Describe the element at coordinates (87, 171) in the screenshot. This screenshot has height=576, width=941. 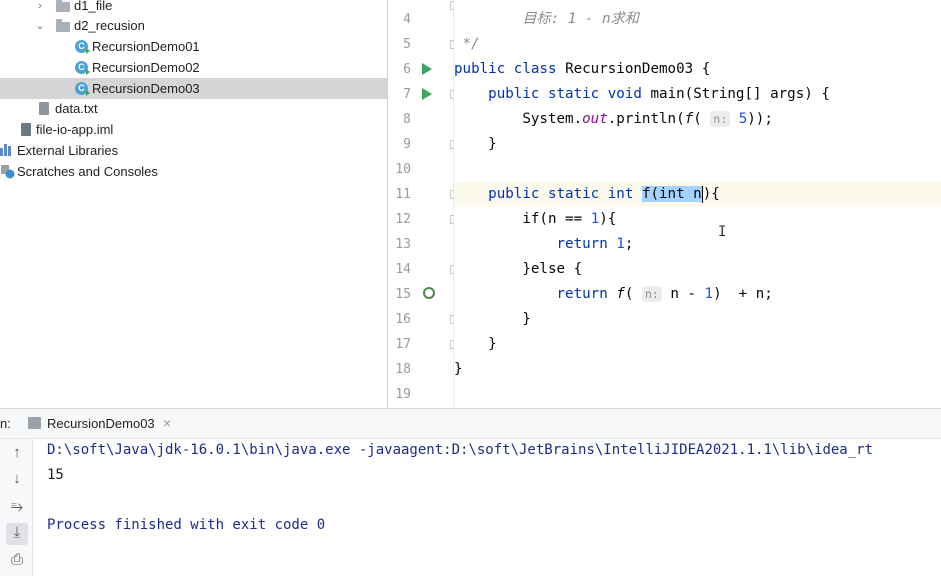
I see `tree-item-label: Scratches and Consoles` at that location.